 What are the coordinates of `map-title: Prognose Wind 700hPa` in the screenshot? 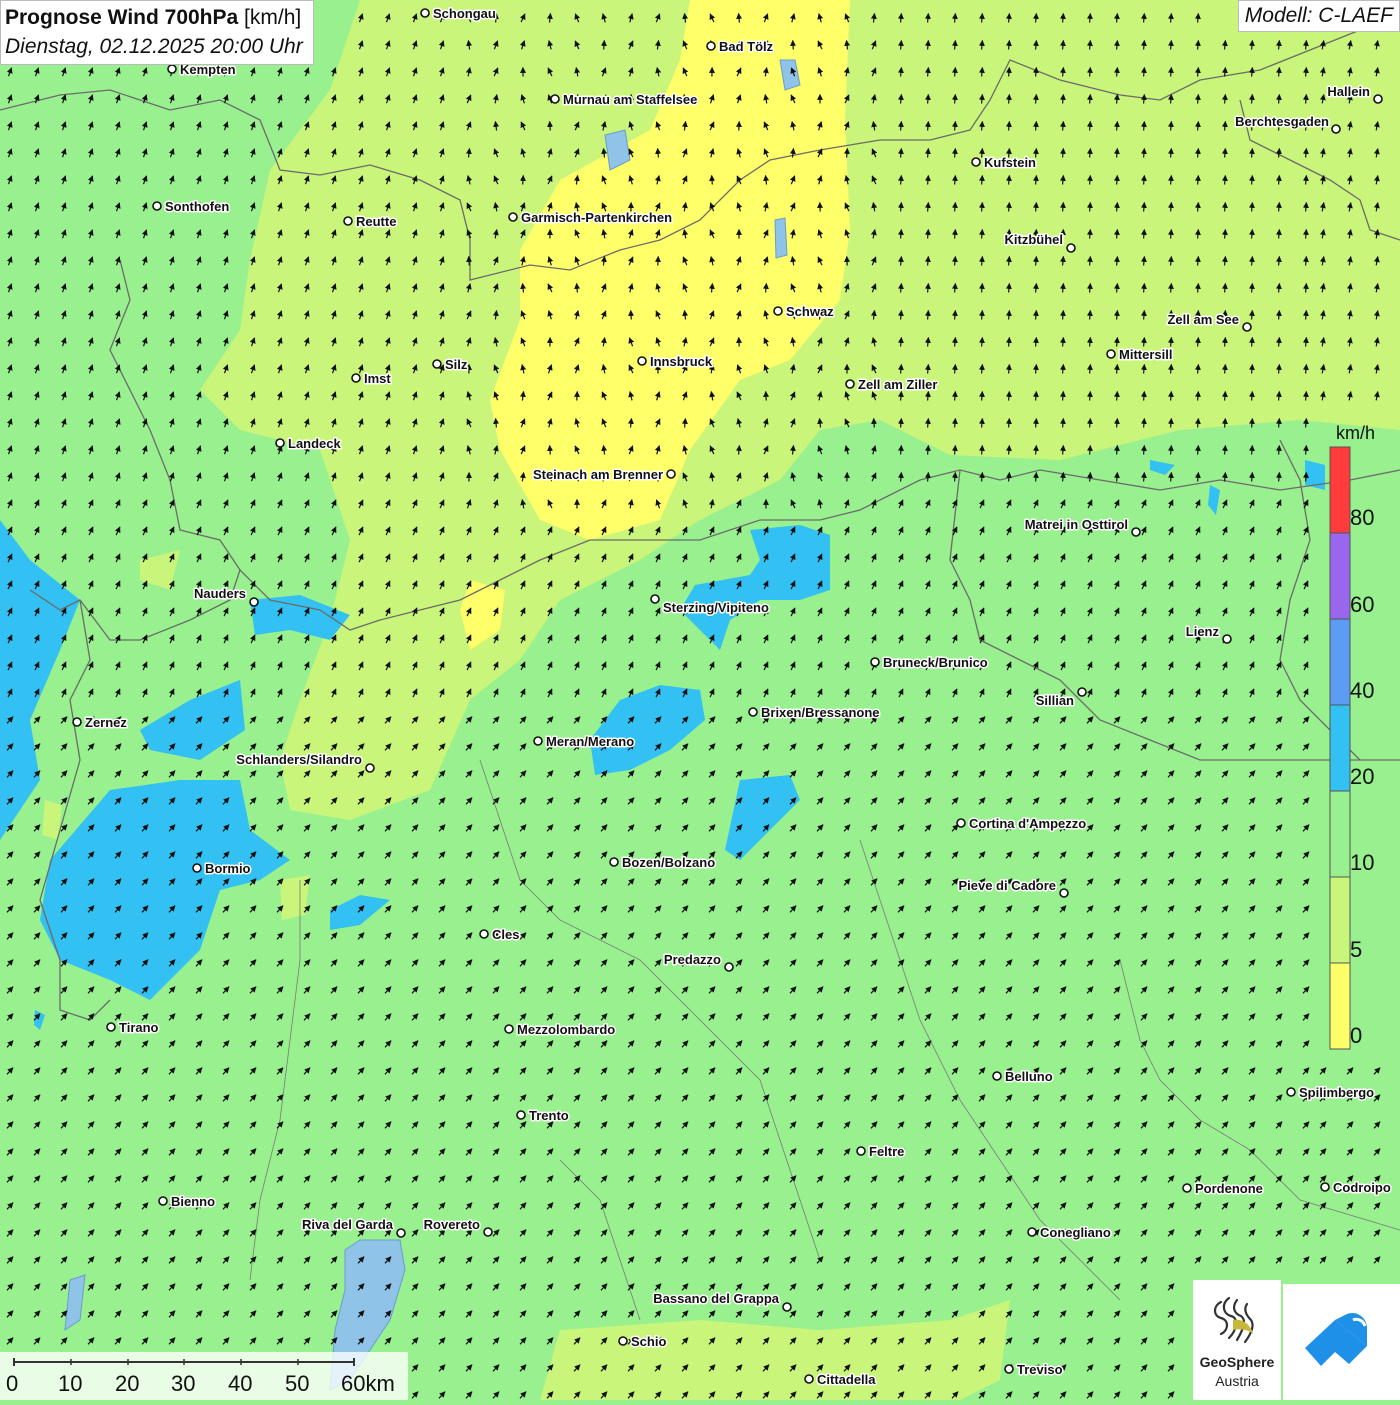 It's located at (121, 17).